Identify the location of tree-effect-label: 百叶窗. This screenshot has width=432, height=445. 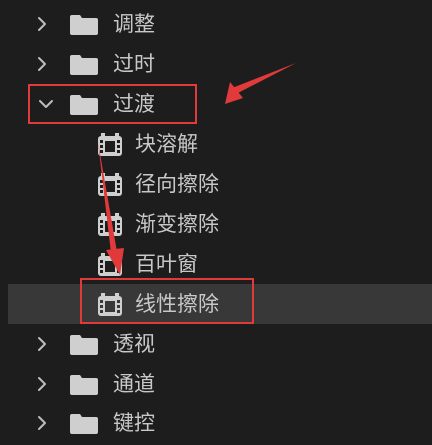
(166, 264).